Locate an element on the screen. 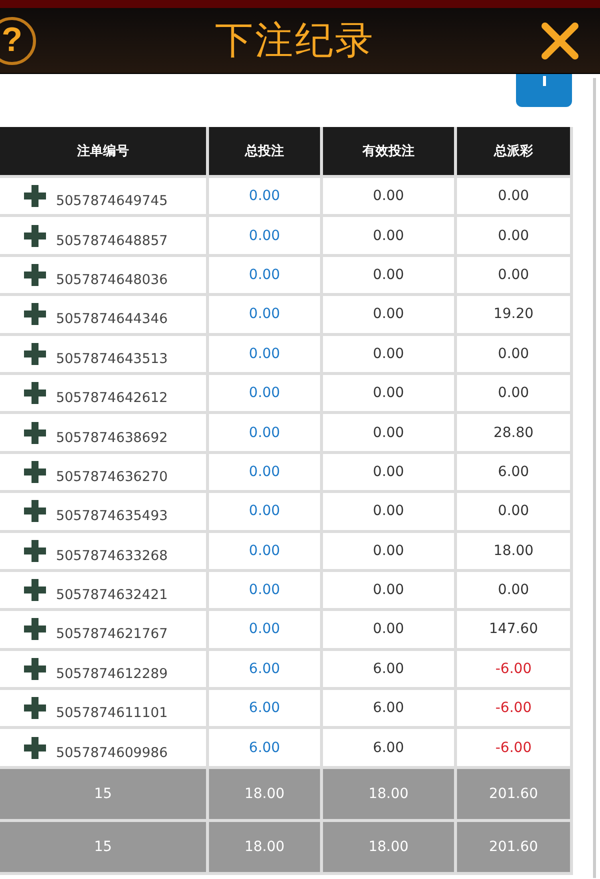 The image size is (600, 879). table-cell: 19.20 is located at coordinates (513, 314).